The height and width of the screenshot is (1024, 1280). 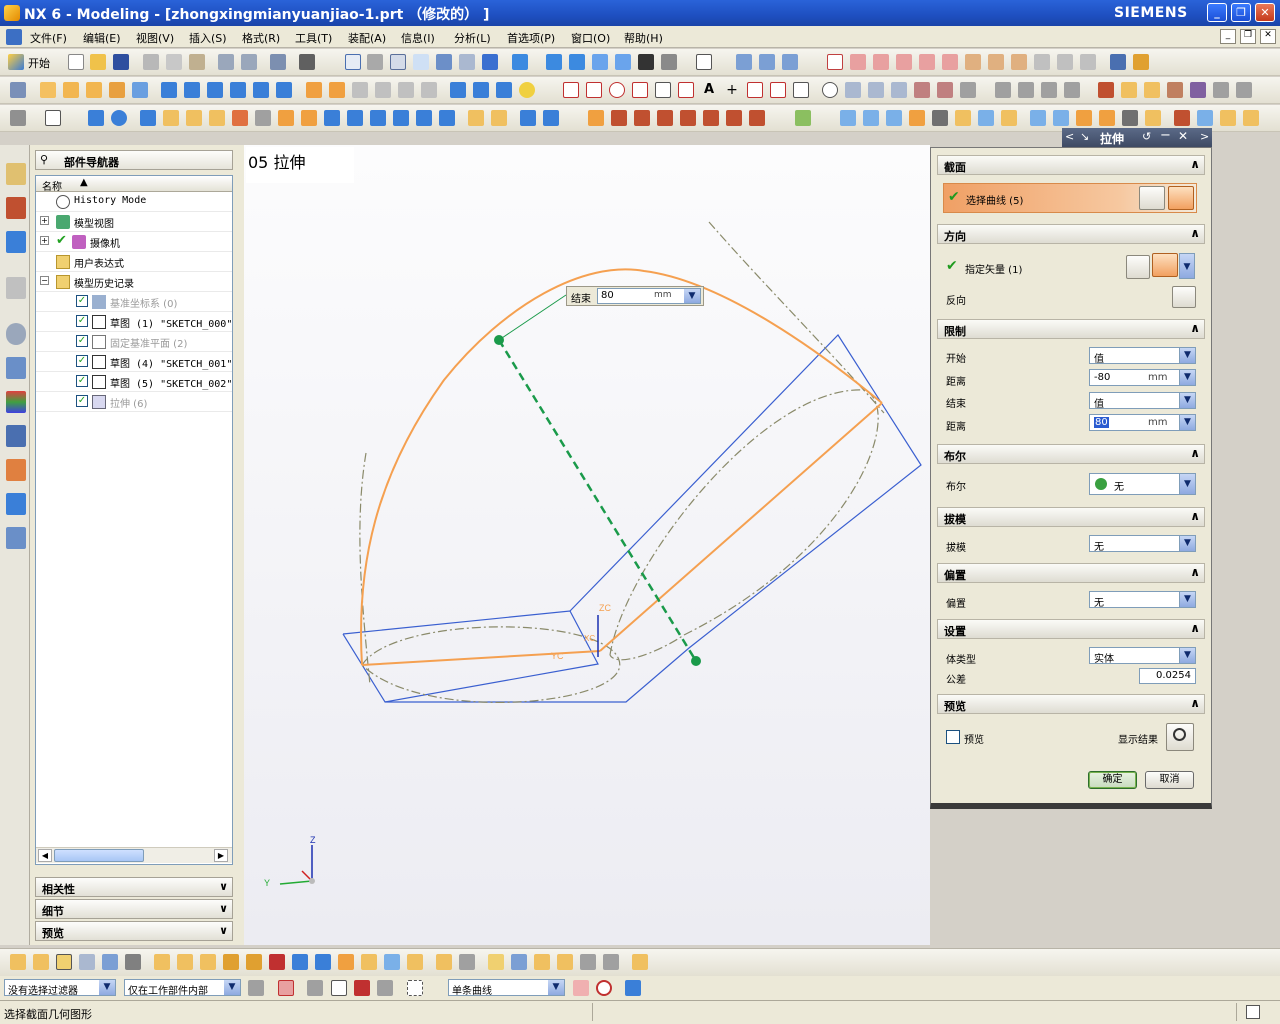 What do you see at coordinates (41, 962) in the screenshot?
I see `edit-positioning-icon` at bounding box center [41, 962].